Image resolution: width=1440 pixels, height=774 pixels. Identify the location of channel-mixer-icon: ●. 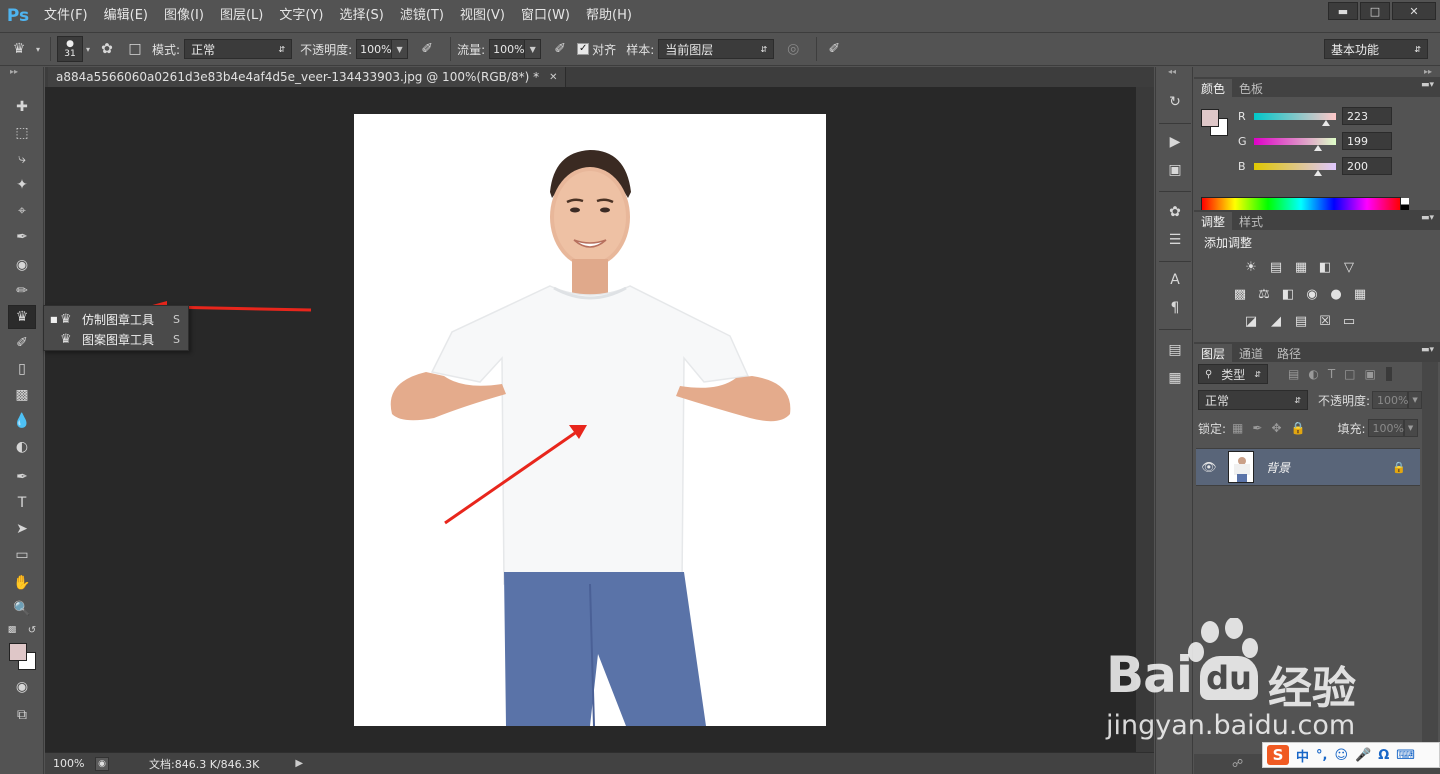
(1336, 294).